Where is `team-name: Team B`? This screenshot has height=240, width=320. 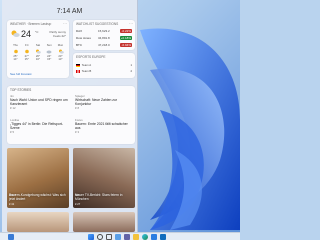 team-name: Team B is located at coordinates (86, 71).